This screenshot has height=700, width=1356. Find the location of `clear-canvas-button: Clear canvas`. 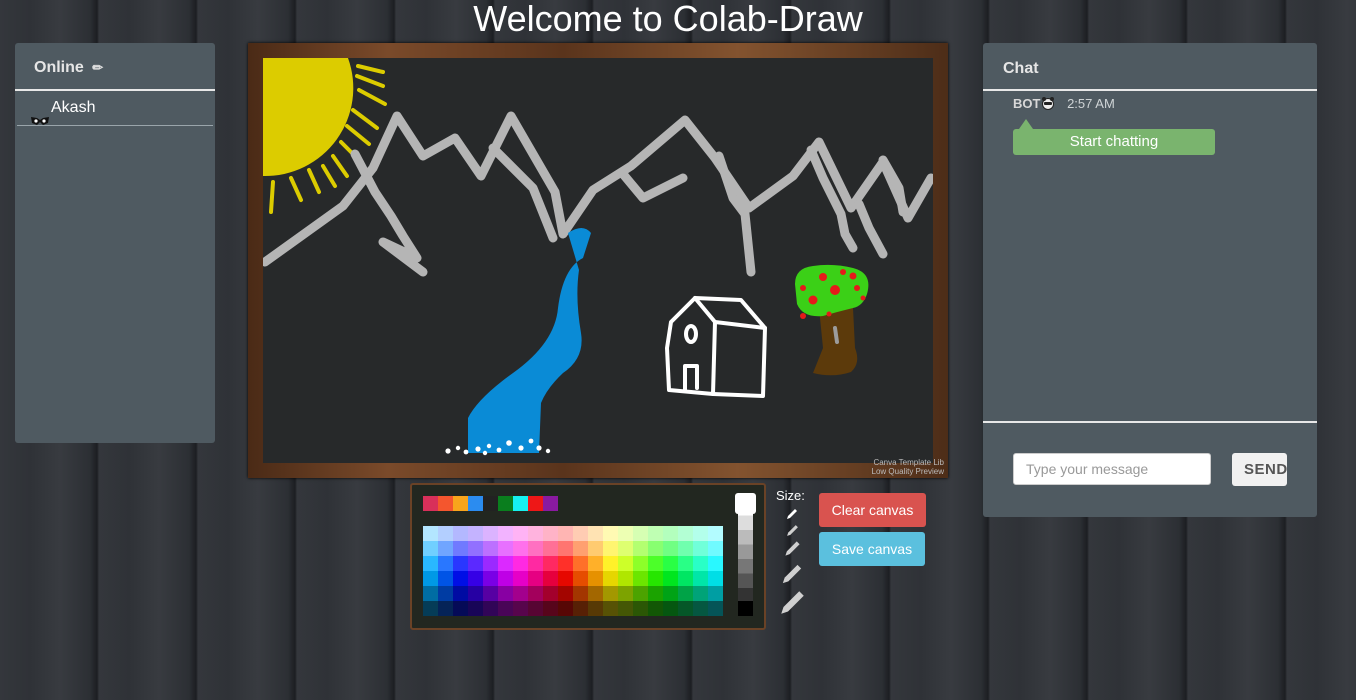

clear-canvas-button: Clear canvas is located at coordinates (872, 510).